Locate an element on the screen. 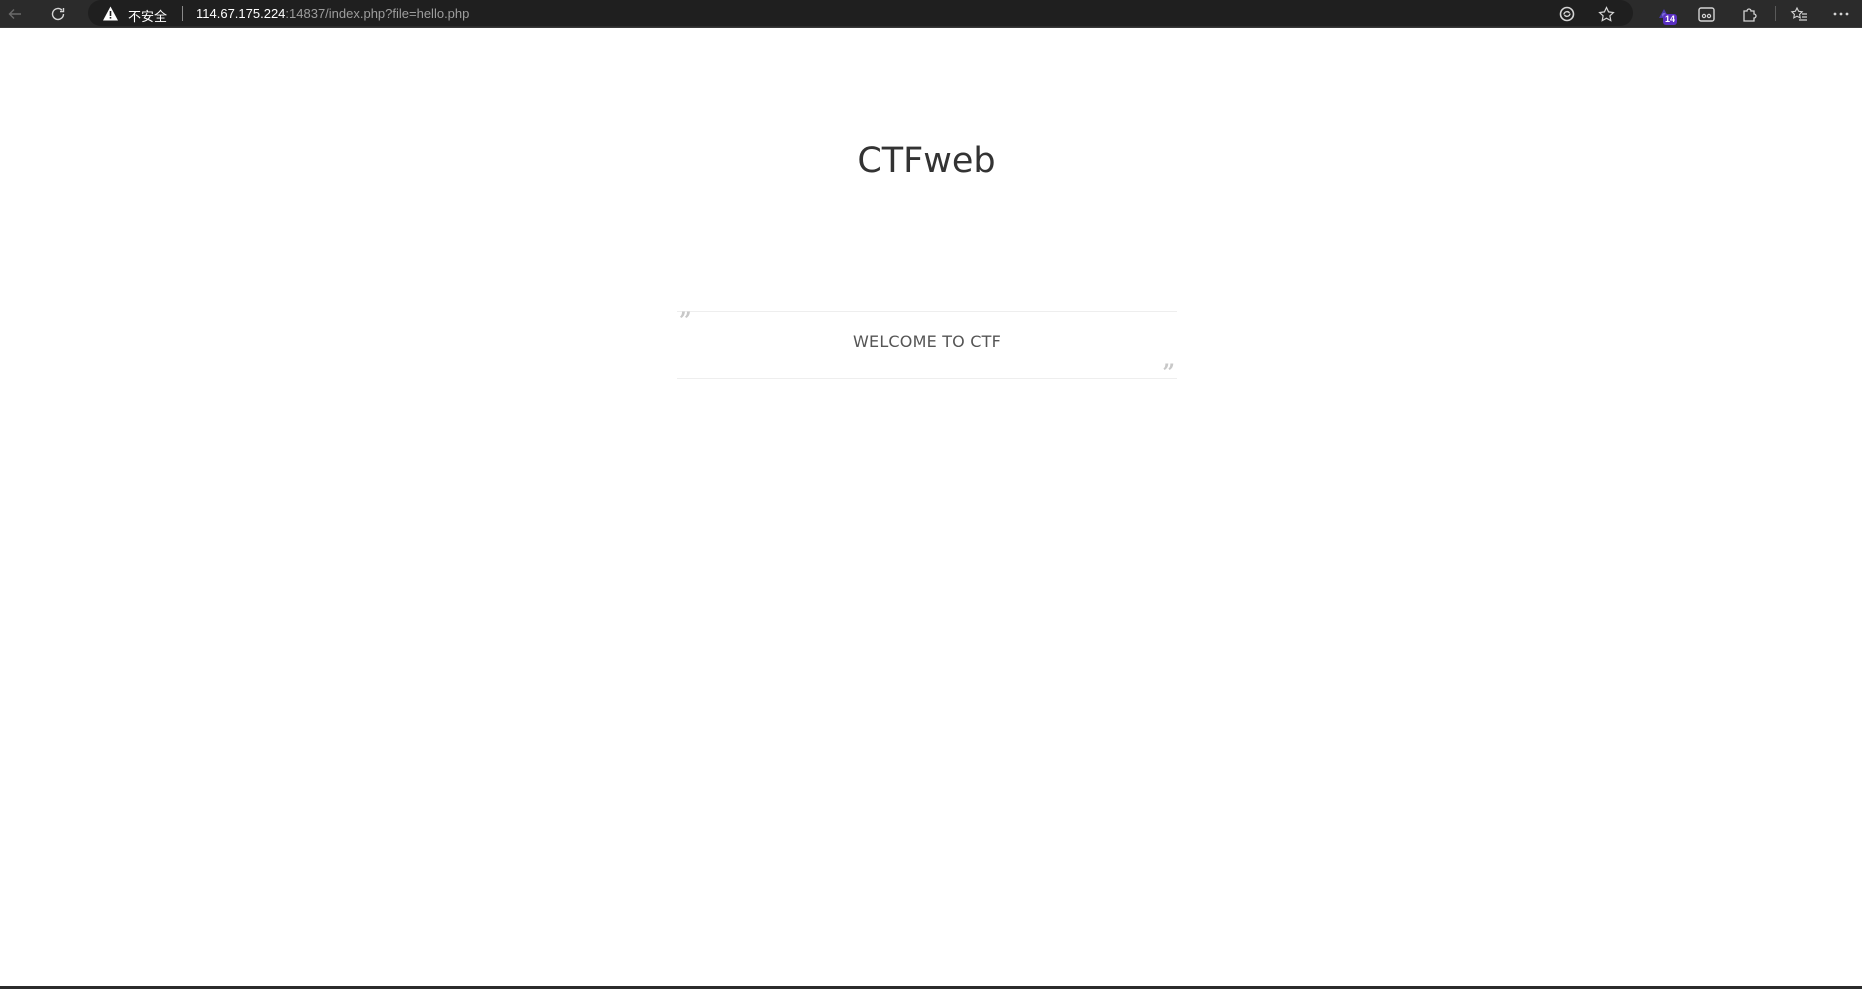  open-quote-icon: ” is located at coordinates (685, 321).